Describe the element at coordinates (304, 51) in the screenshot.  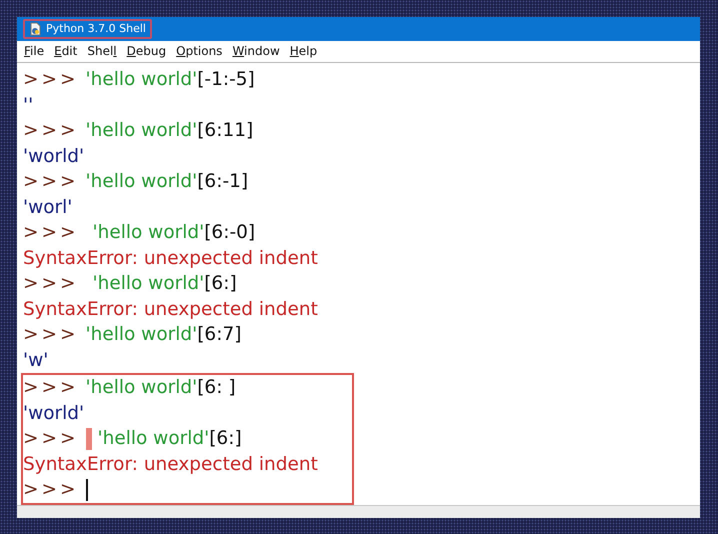
I see `menu-item: Help` at that location.